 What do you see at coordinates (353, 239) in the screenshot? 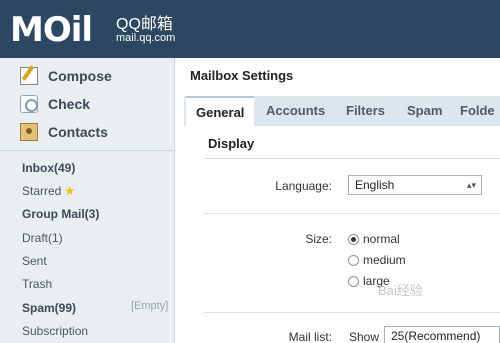
I see `radio-selected-icon` at bounding box center [353, 239].